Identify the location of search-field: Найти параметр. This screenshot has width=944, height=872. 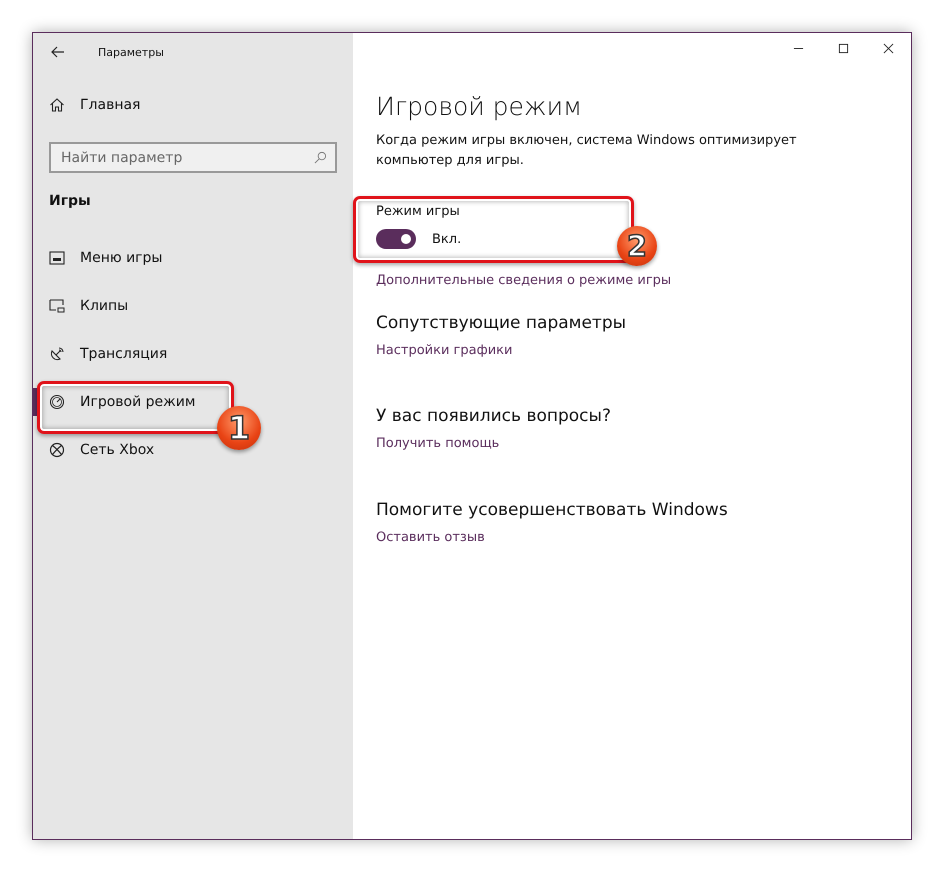
(193, 157).